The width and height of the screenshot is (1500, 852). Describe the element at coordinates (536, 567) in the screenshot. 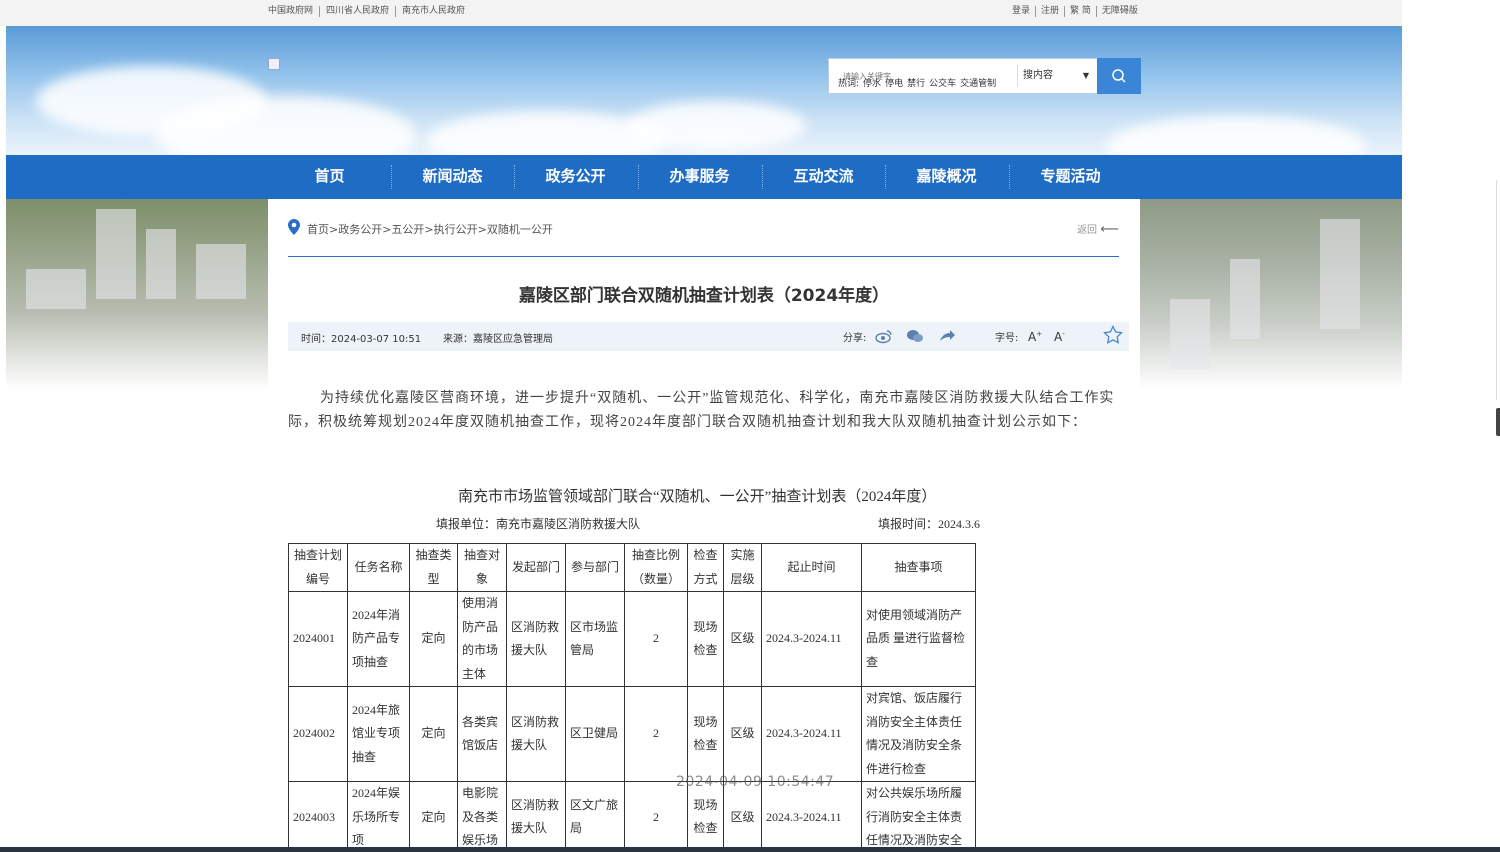

I see `col-header: 发起部门` at that location.